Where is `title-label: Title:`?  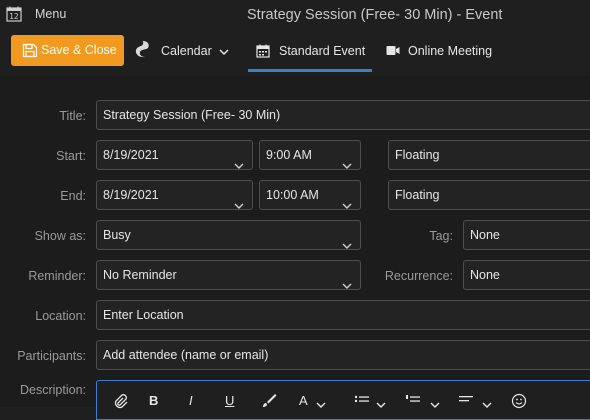 title-label: Title: is located at coordinates (72, 116).